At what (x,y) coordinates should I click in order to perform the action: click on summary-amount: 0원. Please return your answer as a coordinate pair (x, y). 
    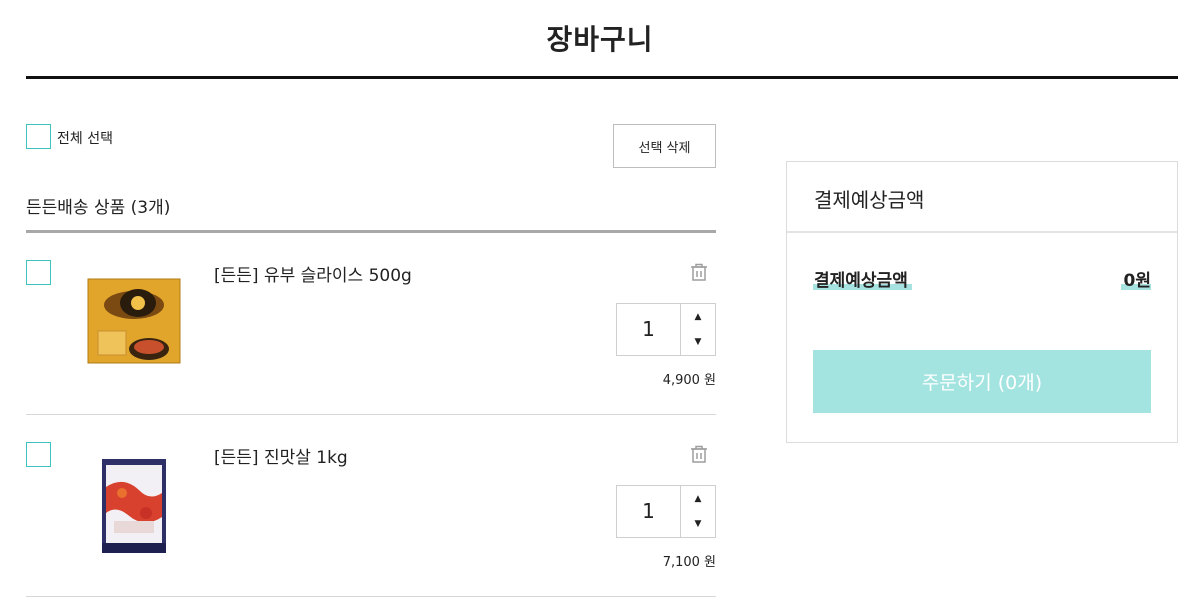
    Looking at the image, I should click on (1137, 281).